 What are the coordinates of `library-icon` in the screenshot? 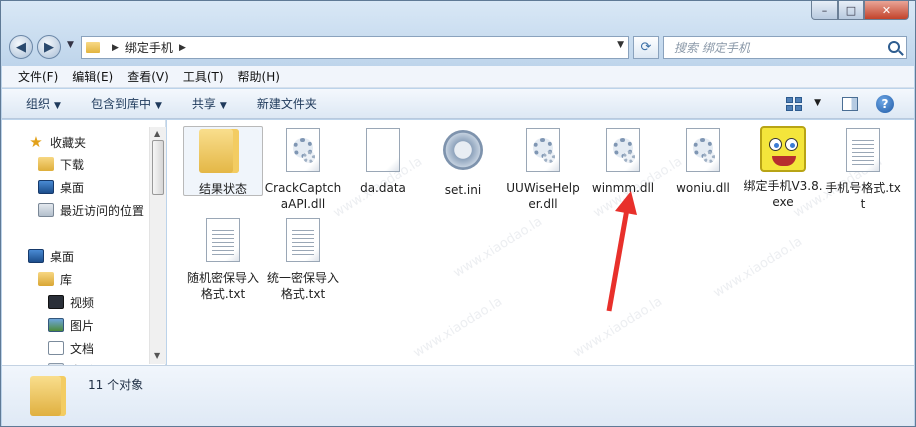 It's located at (46, 279).